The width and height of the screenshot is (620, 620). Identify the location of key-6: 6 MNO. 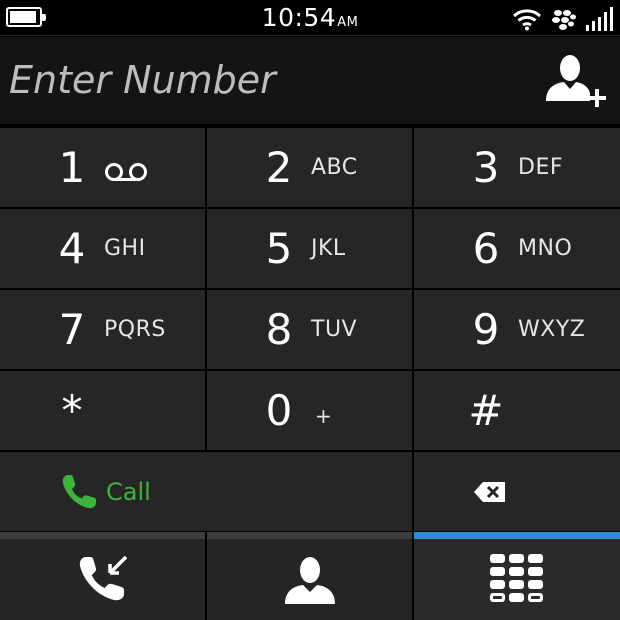
(517, 248).